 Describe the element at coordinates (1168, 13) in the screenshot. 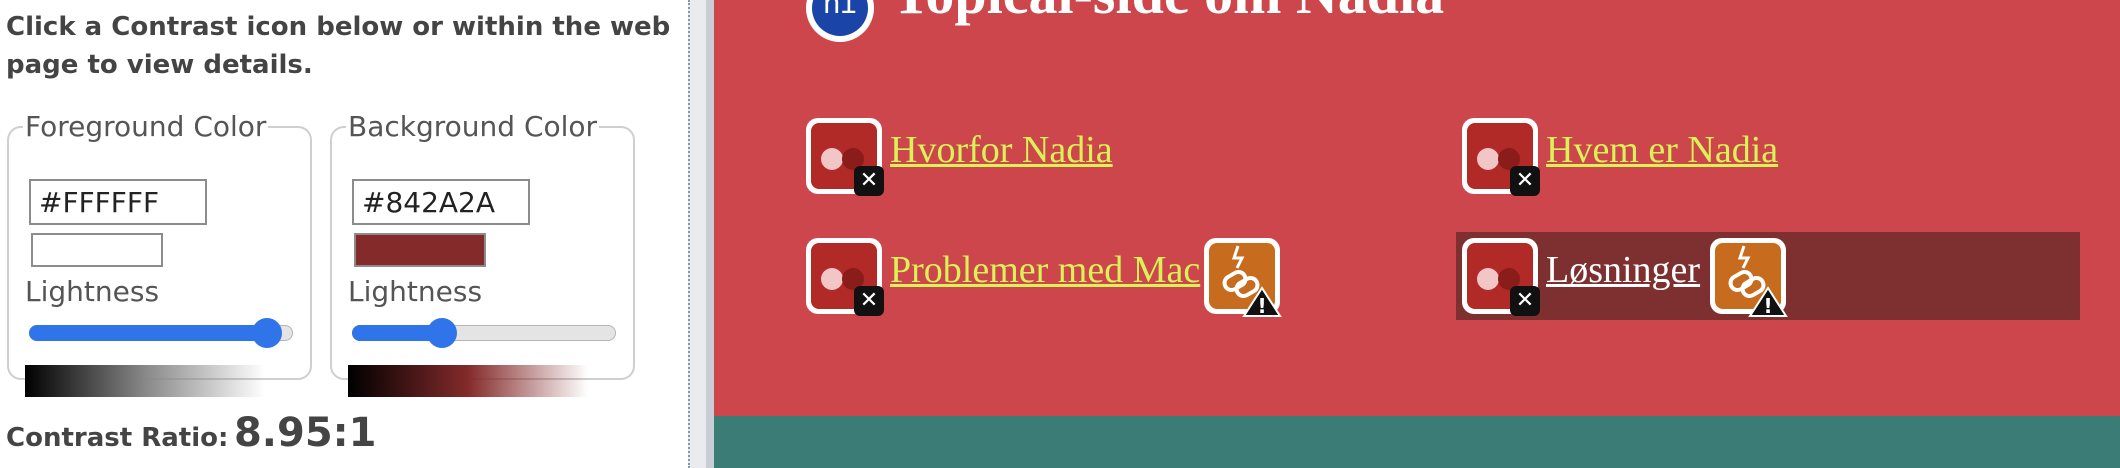

I see `page-heading: Topical-side om Nadia` at that location.